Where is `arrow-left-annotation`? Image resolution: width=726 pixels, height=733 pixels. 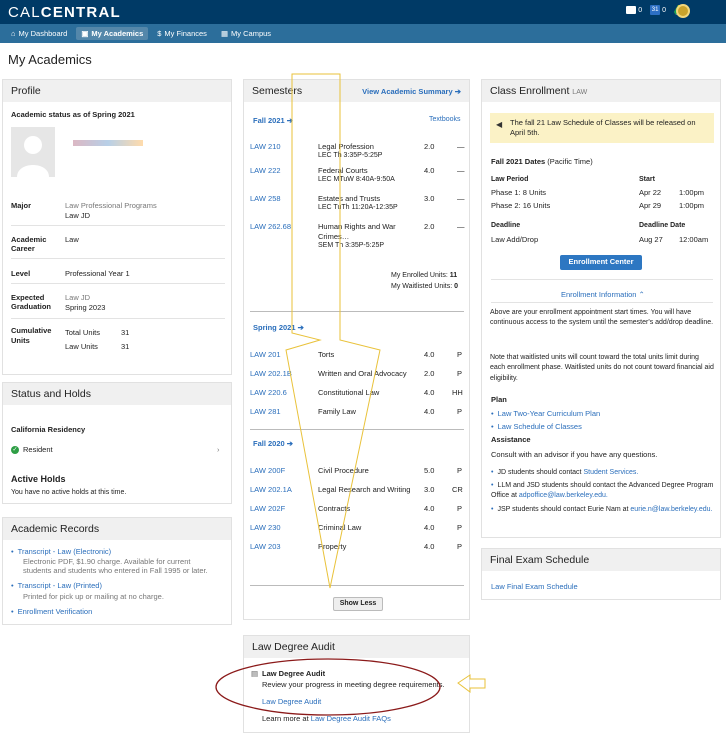 arrow-left-annotation is located at coordinates (471, 683).